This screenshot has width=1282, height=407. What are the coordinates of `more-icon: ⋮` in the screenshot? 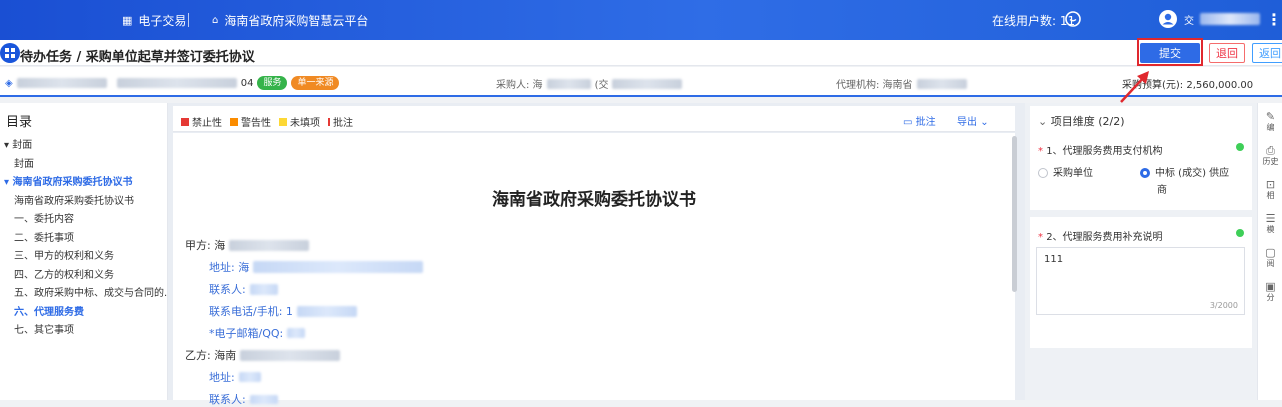 It's located at (1274, 19).